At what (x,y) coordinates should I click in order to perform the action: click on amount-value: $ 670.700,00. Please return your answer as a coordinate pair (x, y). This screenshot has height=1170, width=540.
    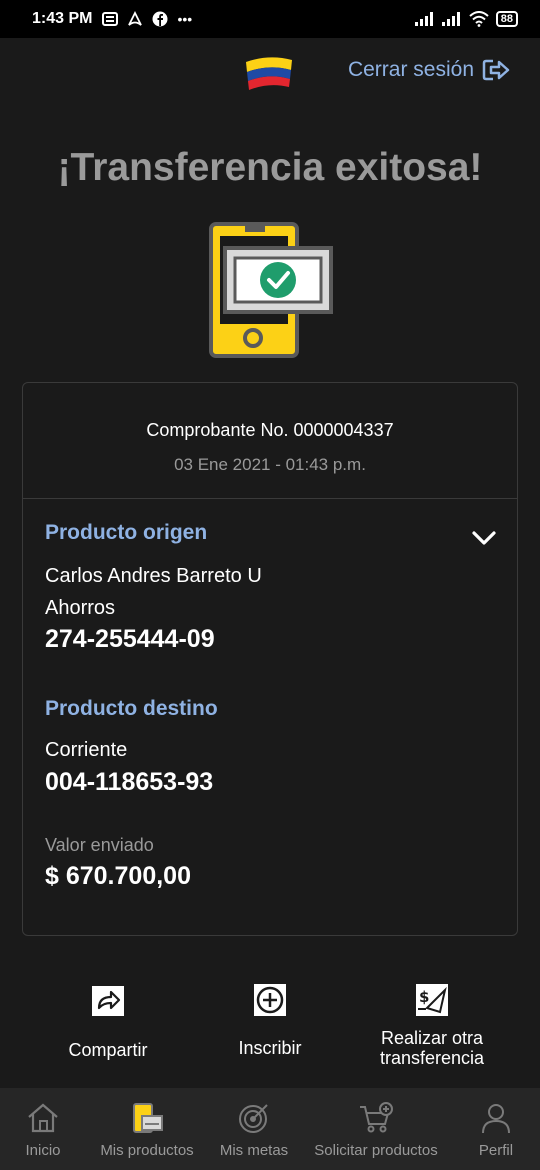
    Looking at the image, I should click on (118, 876).